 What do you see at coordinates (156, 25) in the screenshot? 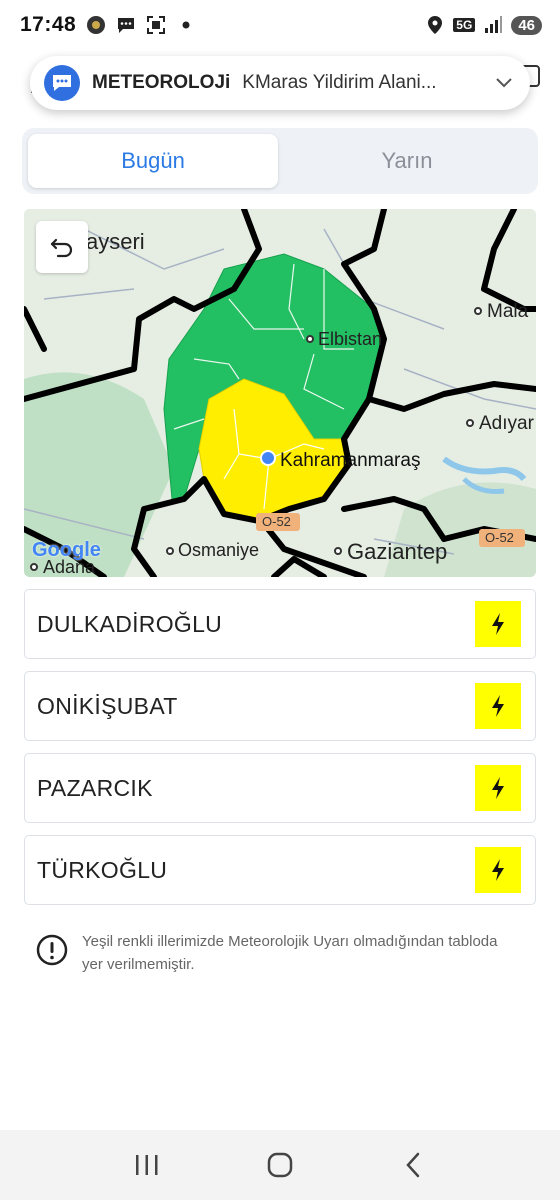
I see `screenshot-icon` at bounding box center [156, 25].